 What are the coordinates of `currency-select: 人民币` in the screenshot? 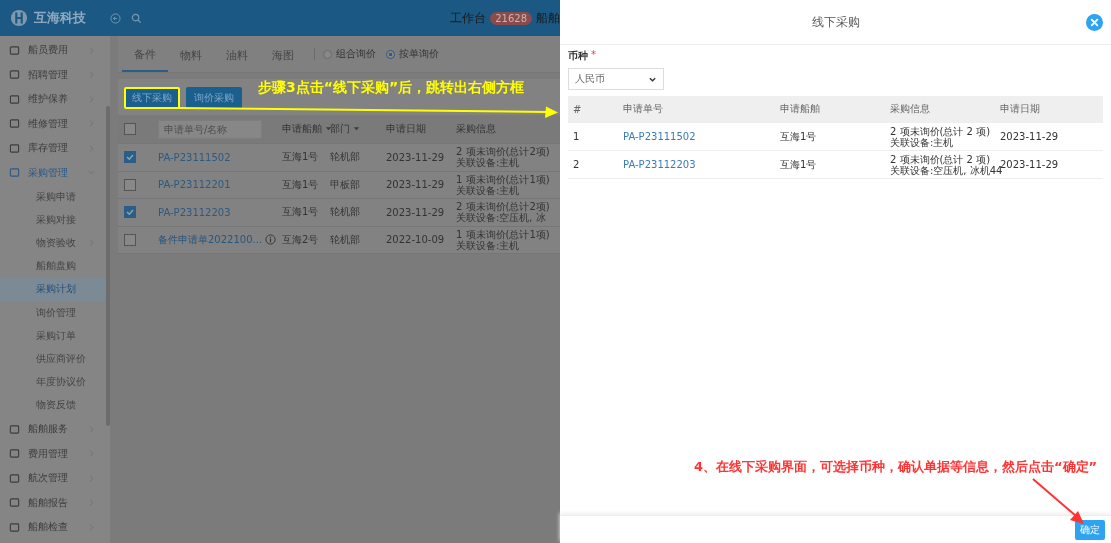 It's located at (616, 79).